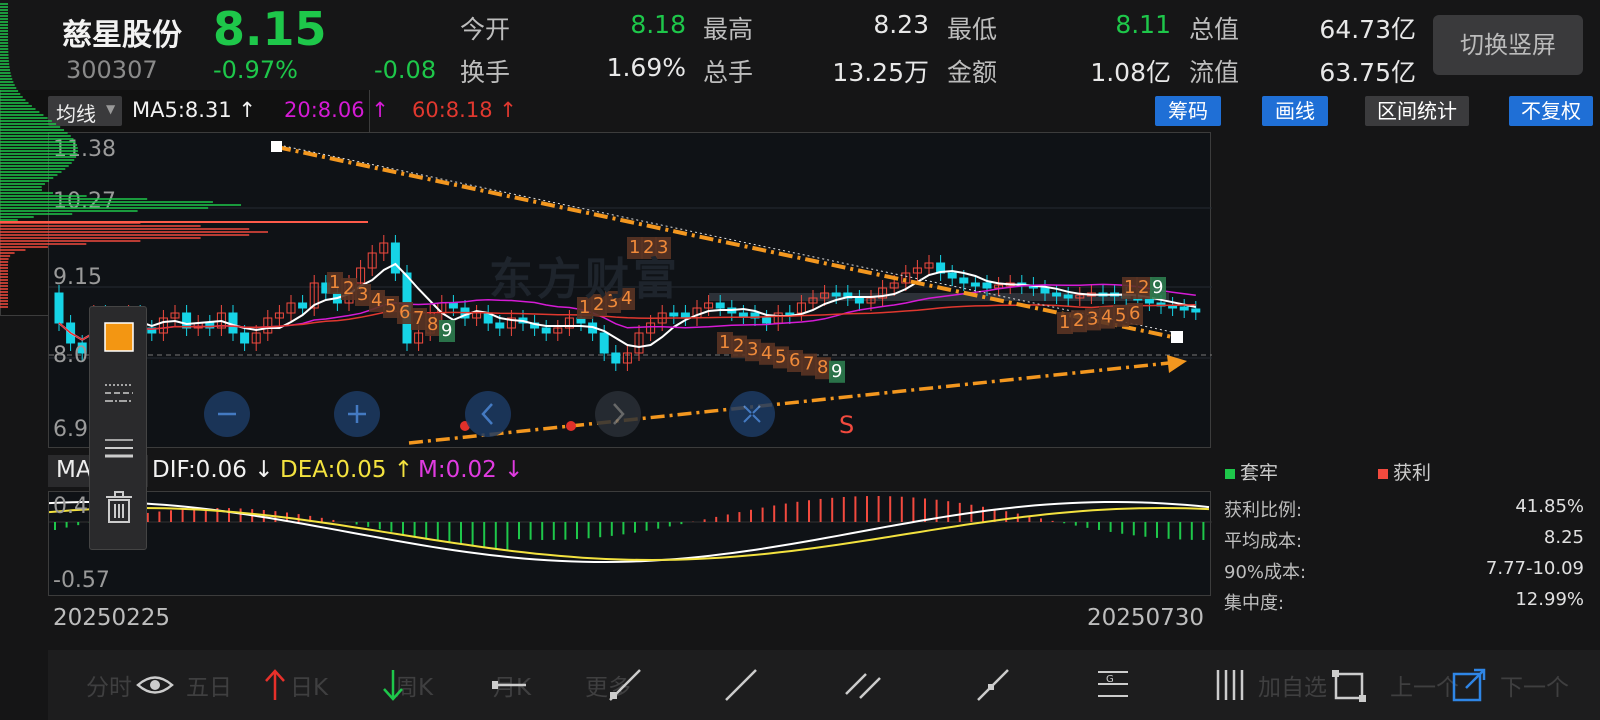 The image size is (1600, 720). What do you see at coordinates (1534, 685) in the screenshot?
I see `next-button: 下一个` at bounding box center [1534, 685].